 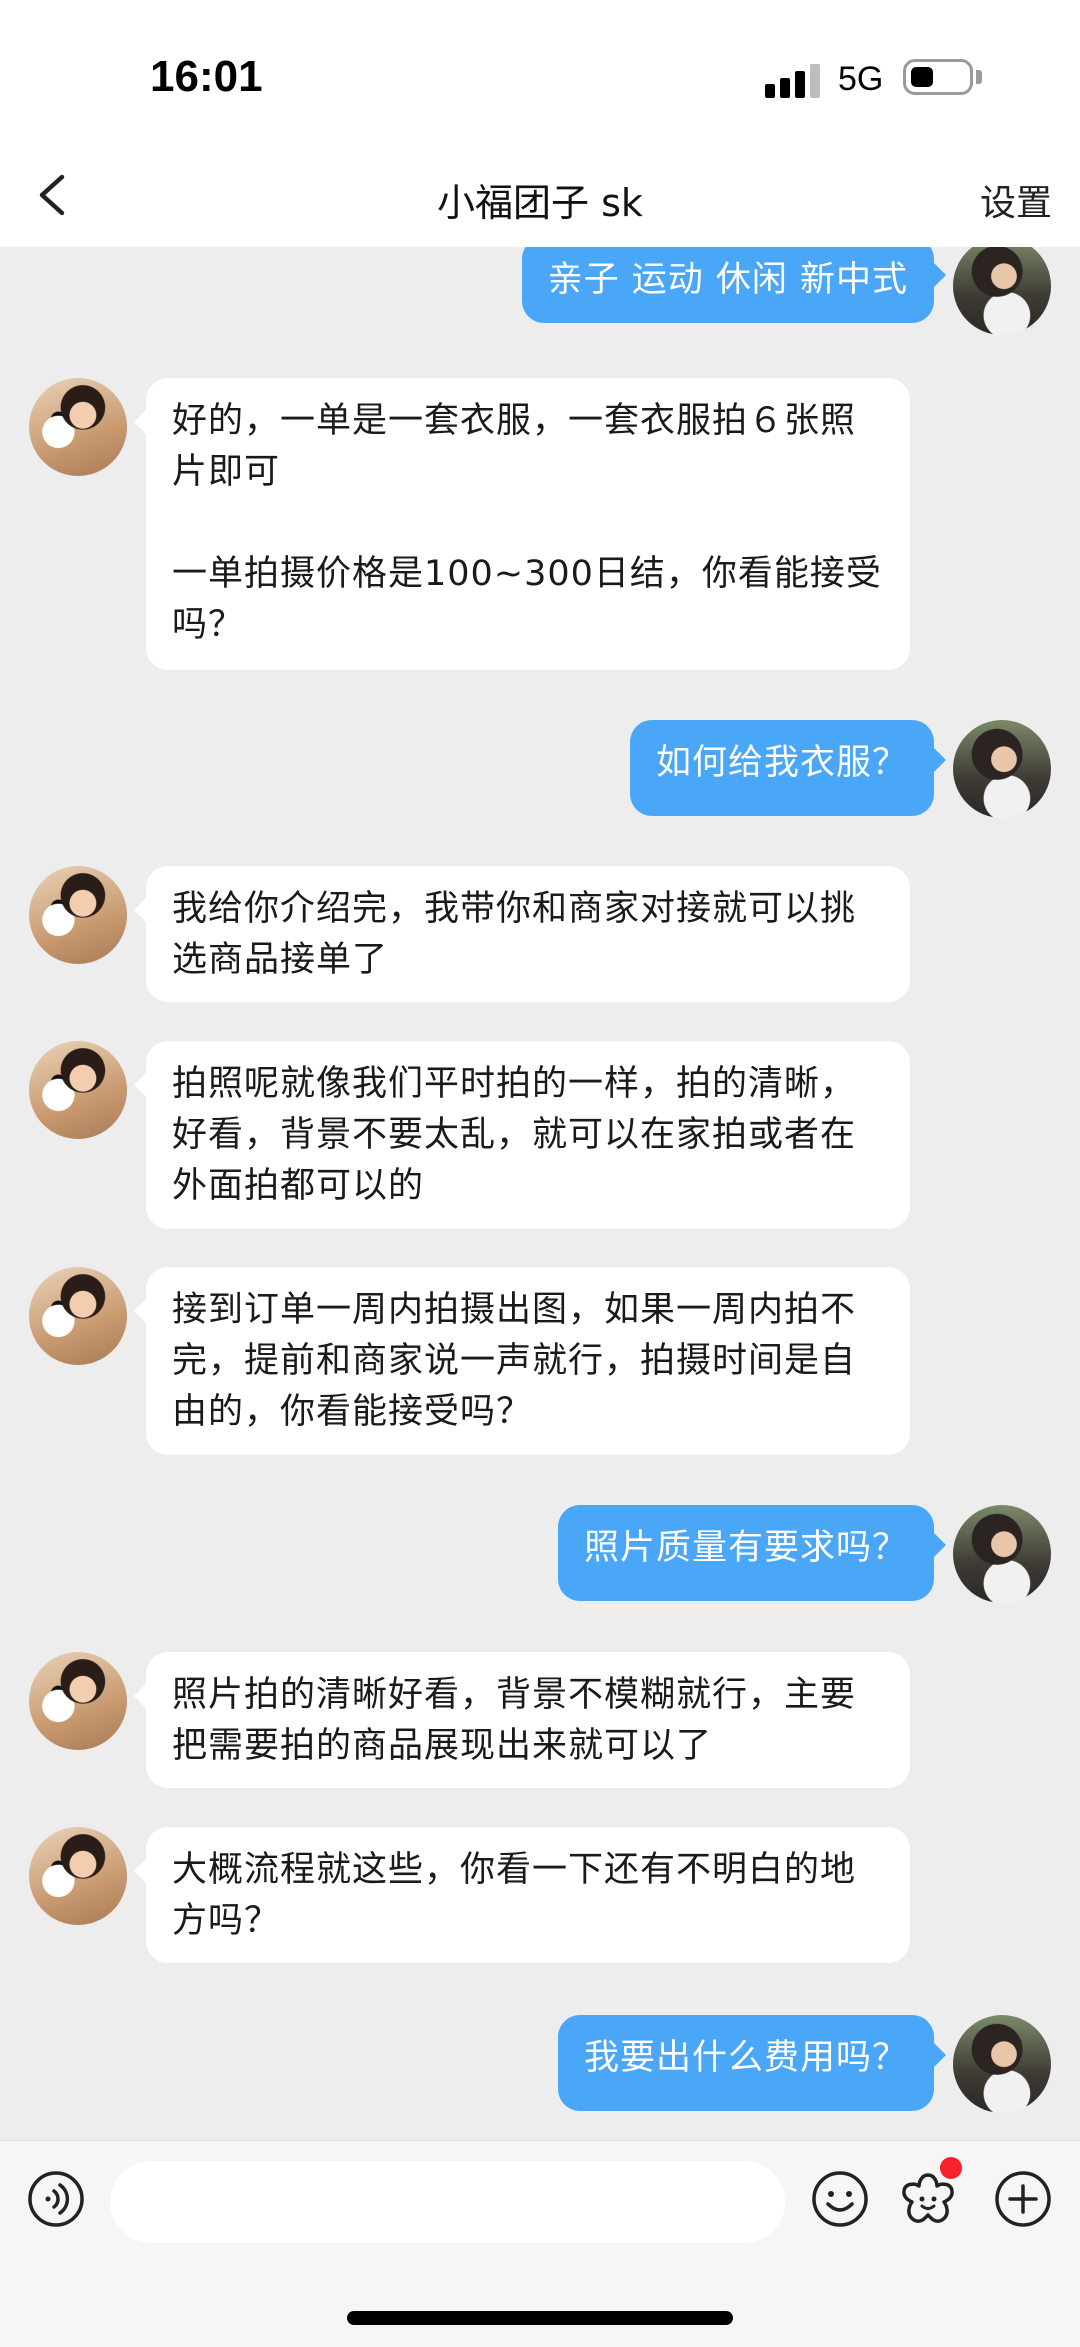 I want to click on message-bubble: 照片质量有要求吗？, so click(x=745, y=1553).